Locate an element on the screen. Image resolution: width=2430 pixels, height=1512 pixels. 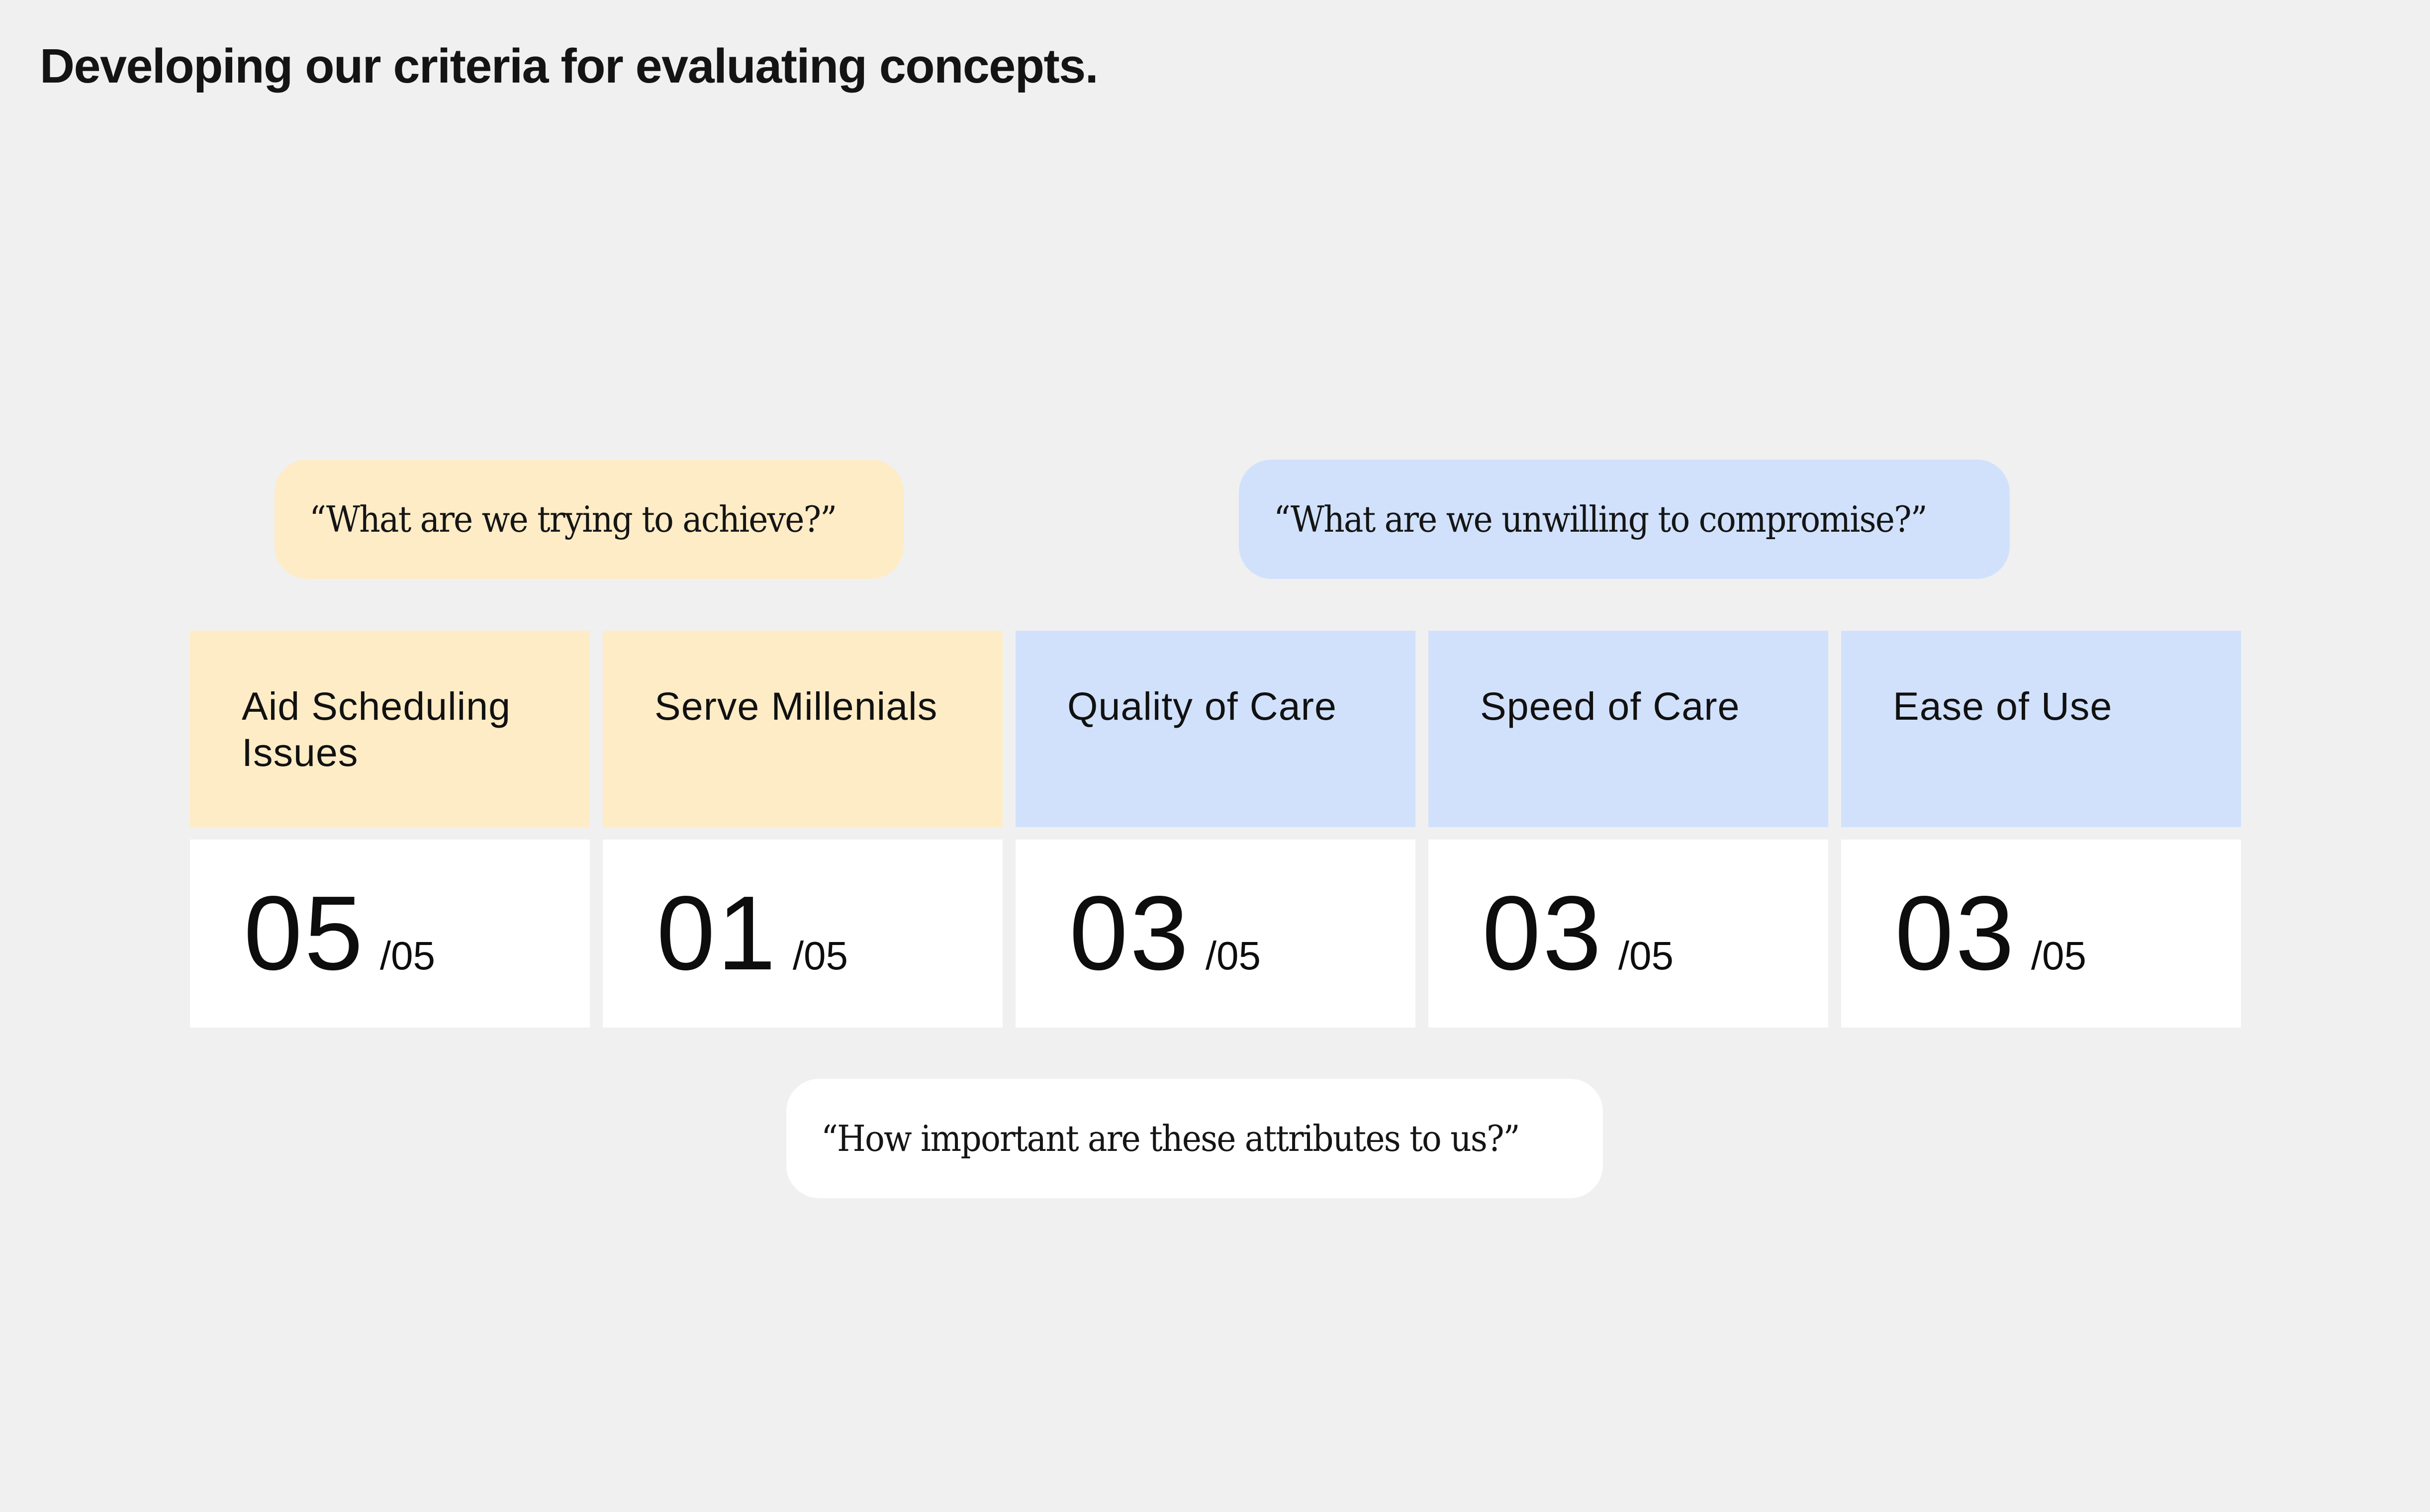
prompt-achieve-text: “What are we trying to achieve?” is located at coordinates (573, 519).